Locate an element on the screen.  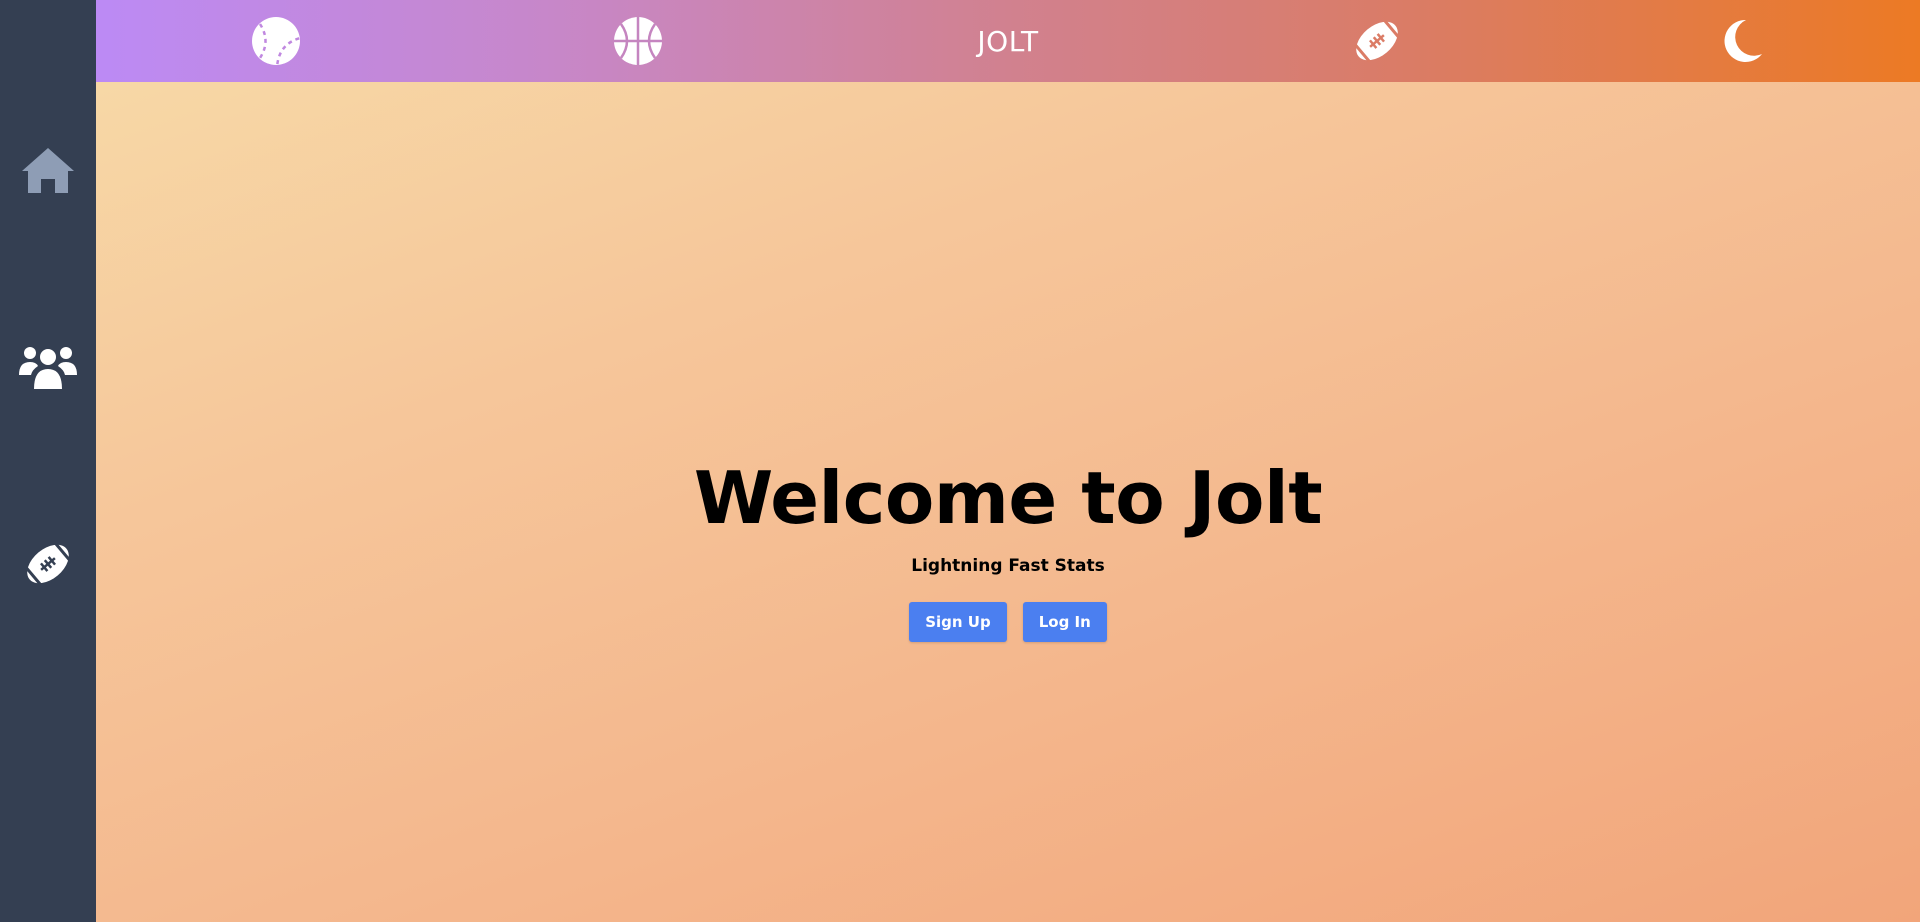
hero-title: Welcome to Jolt is located at coordinates (1008, 498).